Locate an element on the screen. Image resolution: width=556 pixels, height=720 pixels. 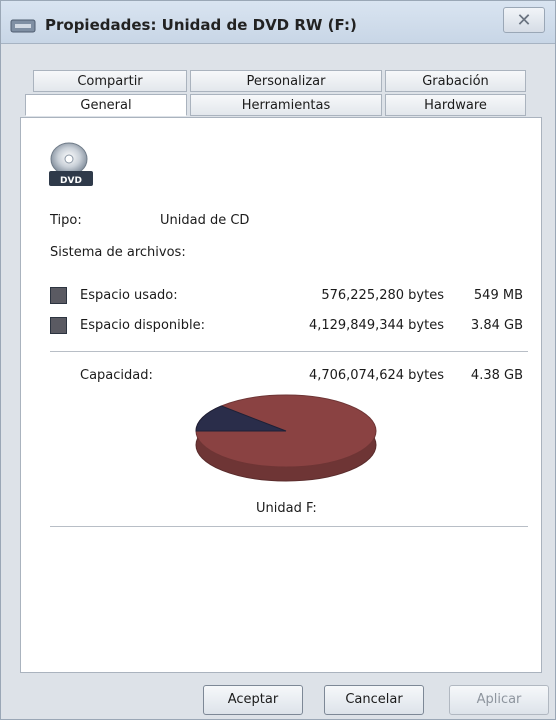
apply-button: Aplicar is located at coordinates (499, 700).